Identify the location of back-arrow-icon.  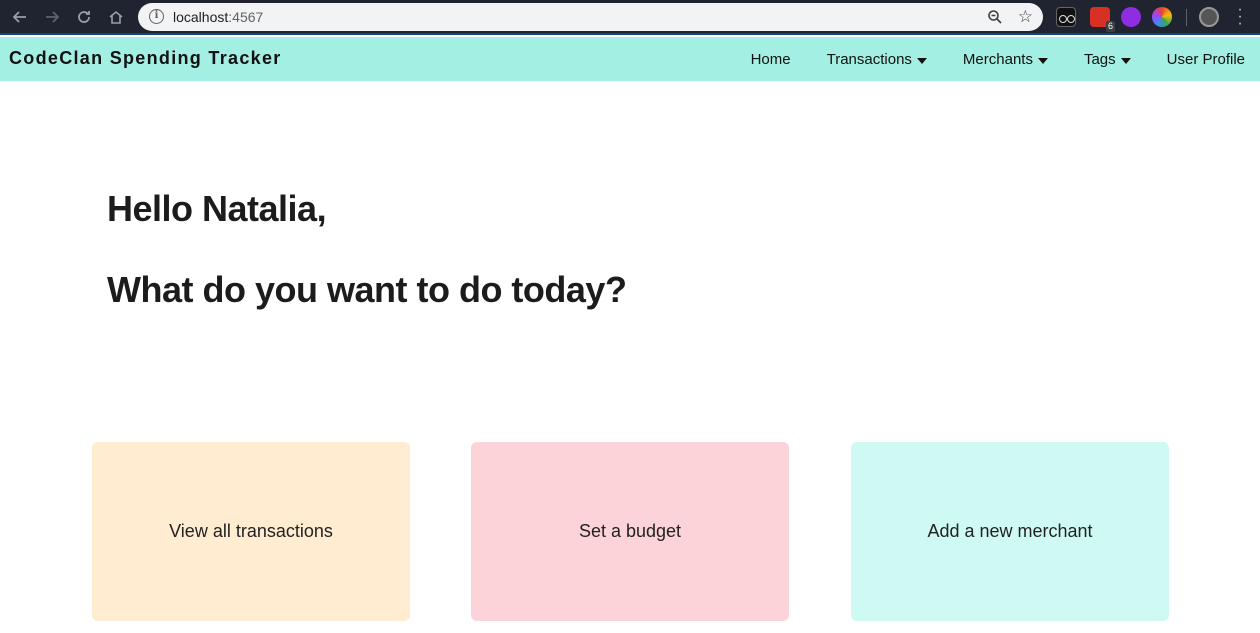
(20, 17).